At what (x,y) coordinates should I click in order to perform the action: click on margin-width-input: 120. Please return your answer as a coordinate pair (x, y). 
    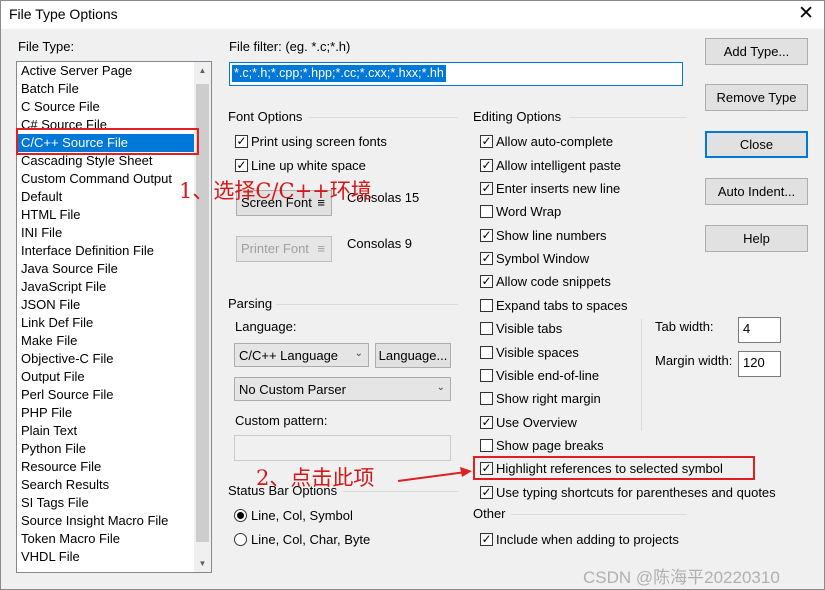
    Looking at the image, I should click on (759, 364).